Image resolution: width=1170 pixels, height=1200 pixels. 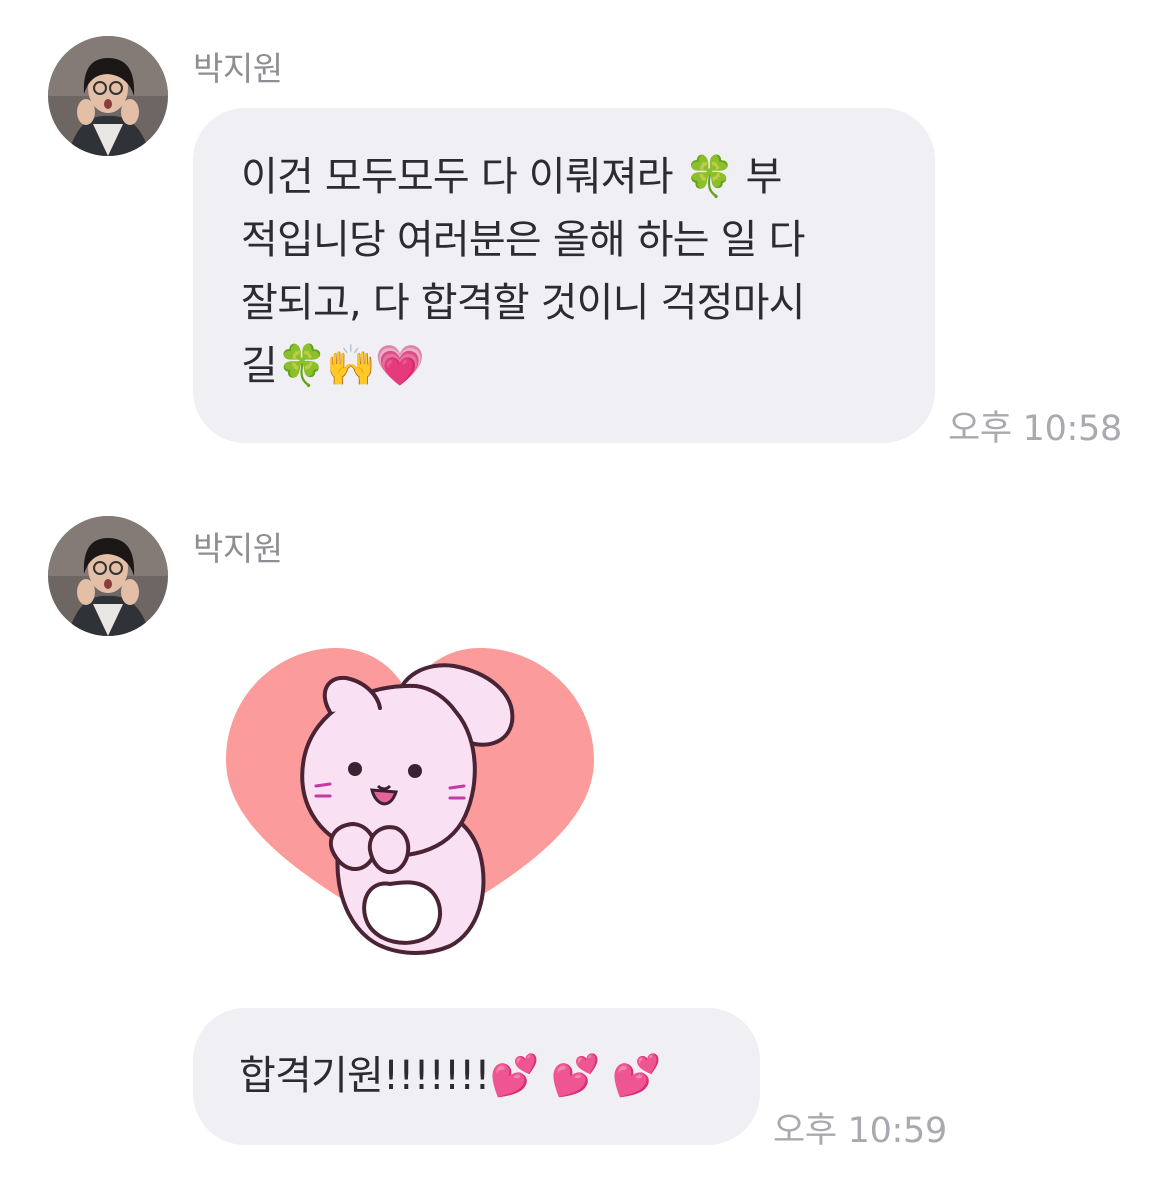 What do you see at coordinates (410, 801) in the screenshot?
I see `bunny-heart-sticker-image` at bounding box center [410, 801].